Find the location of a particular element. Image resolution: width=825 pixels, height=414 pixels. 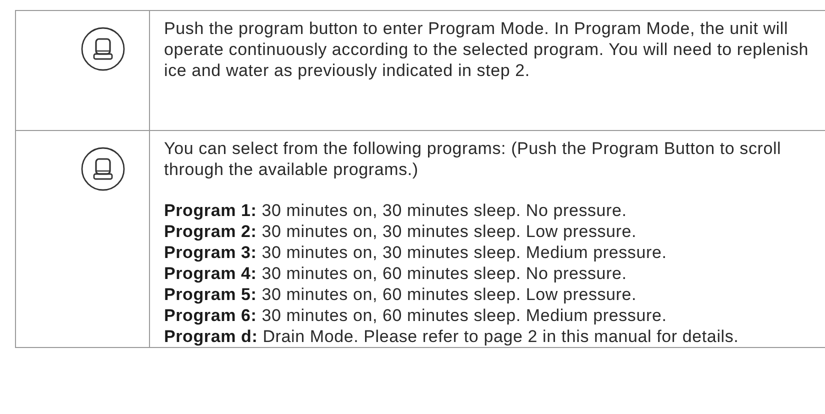

program-description: Program 6: 30 minutes on, 60 minutes sleep. Medium pressure. is located at coordinates (416, 315).